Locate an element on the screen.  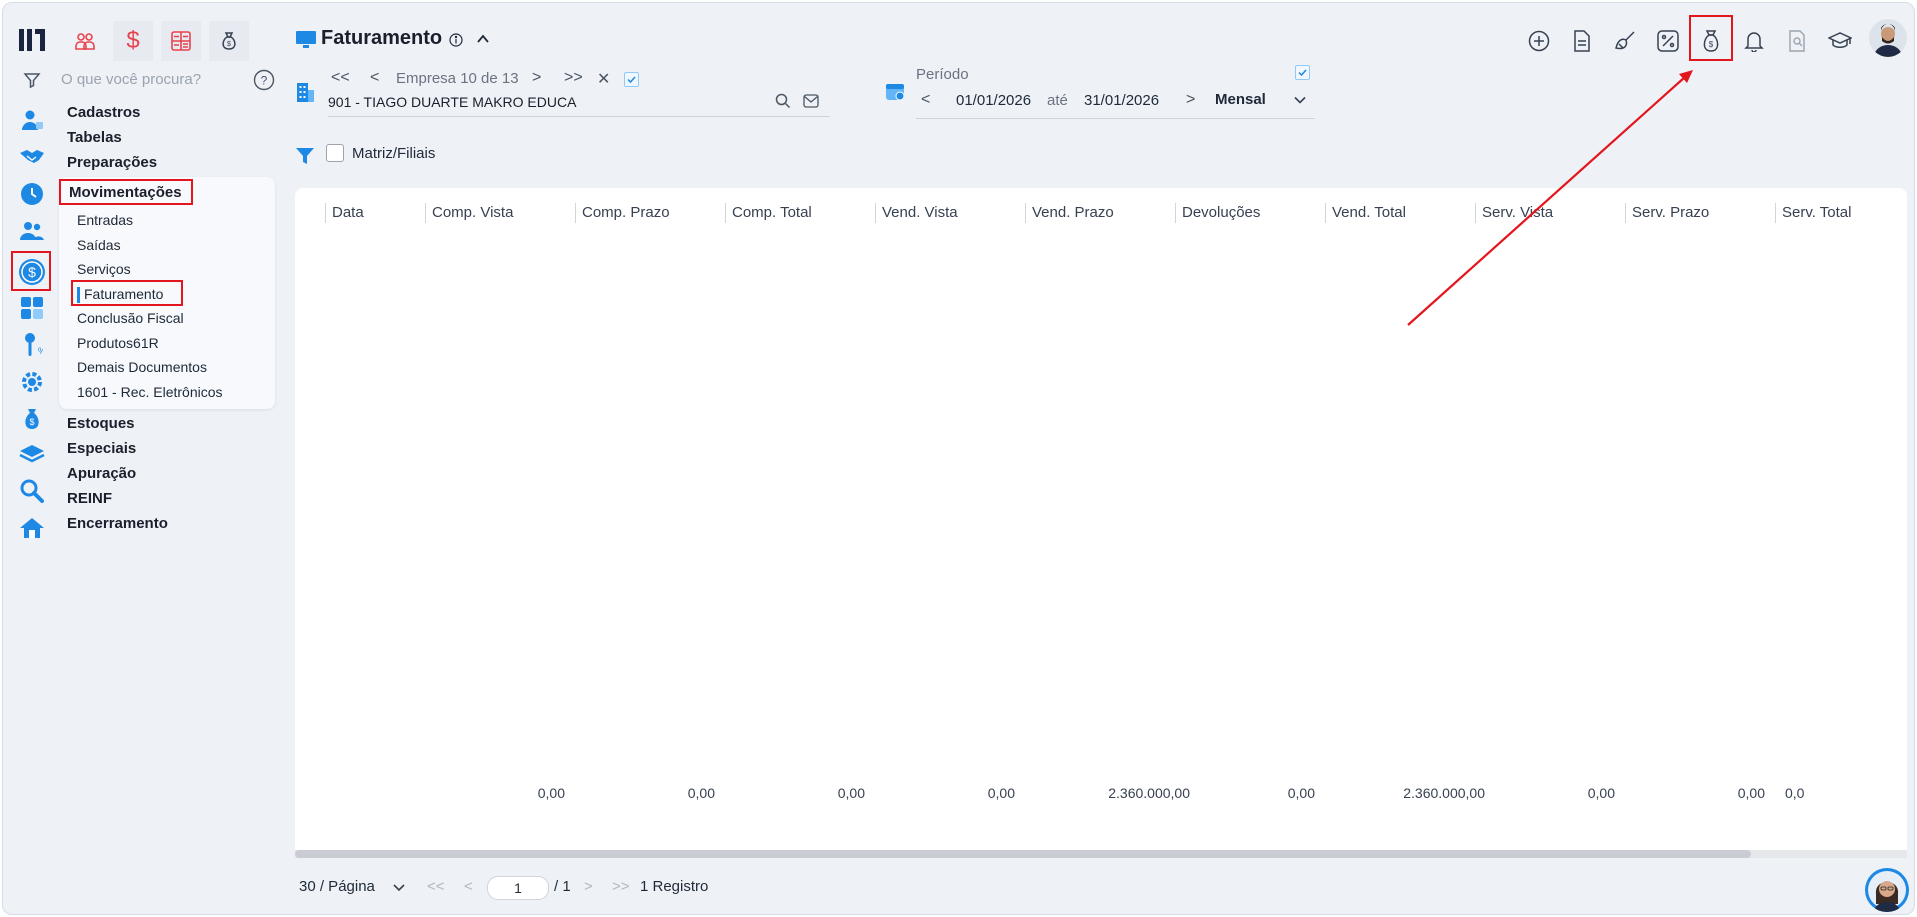
page-size-select: 30 / Página is located at coordinates (337, 886).